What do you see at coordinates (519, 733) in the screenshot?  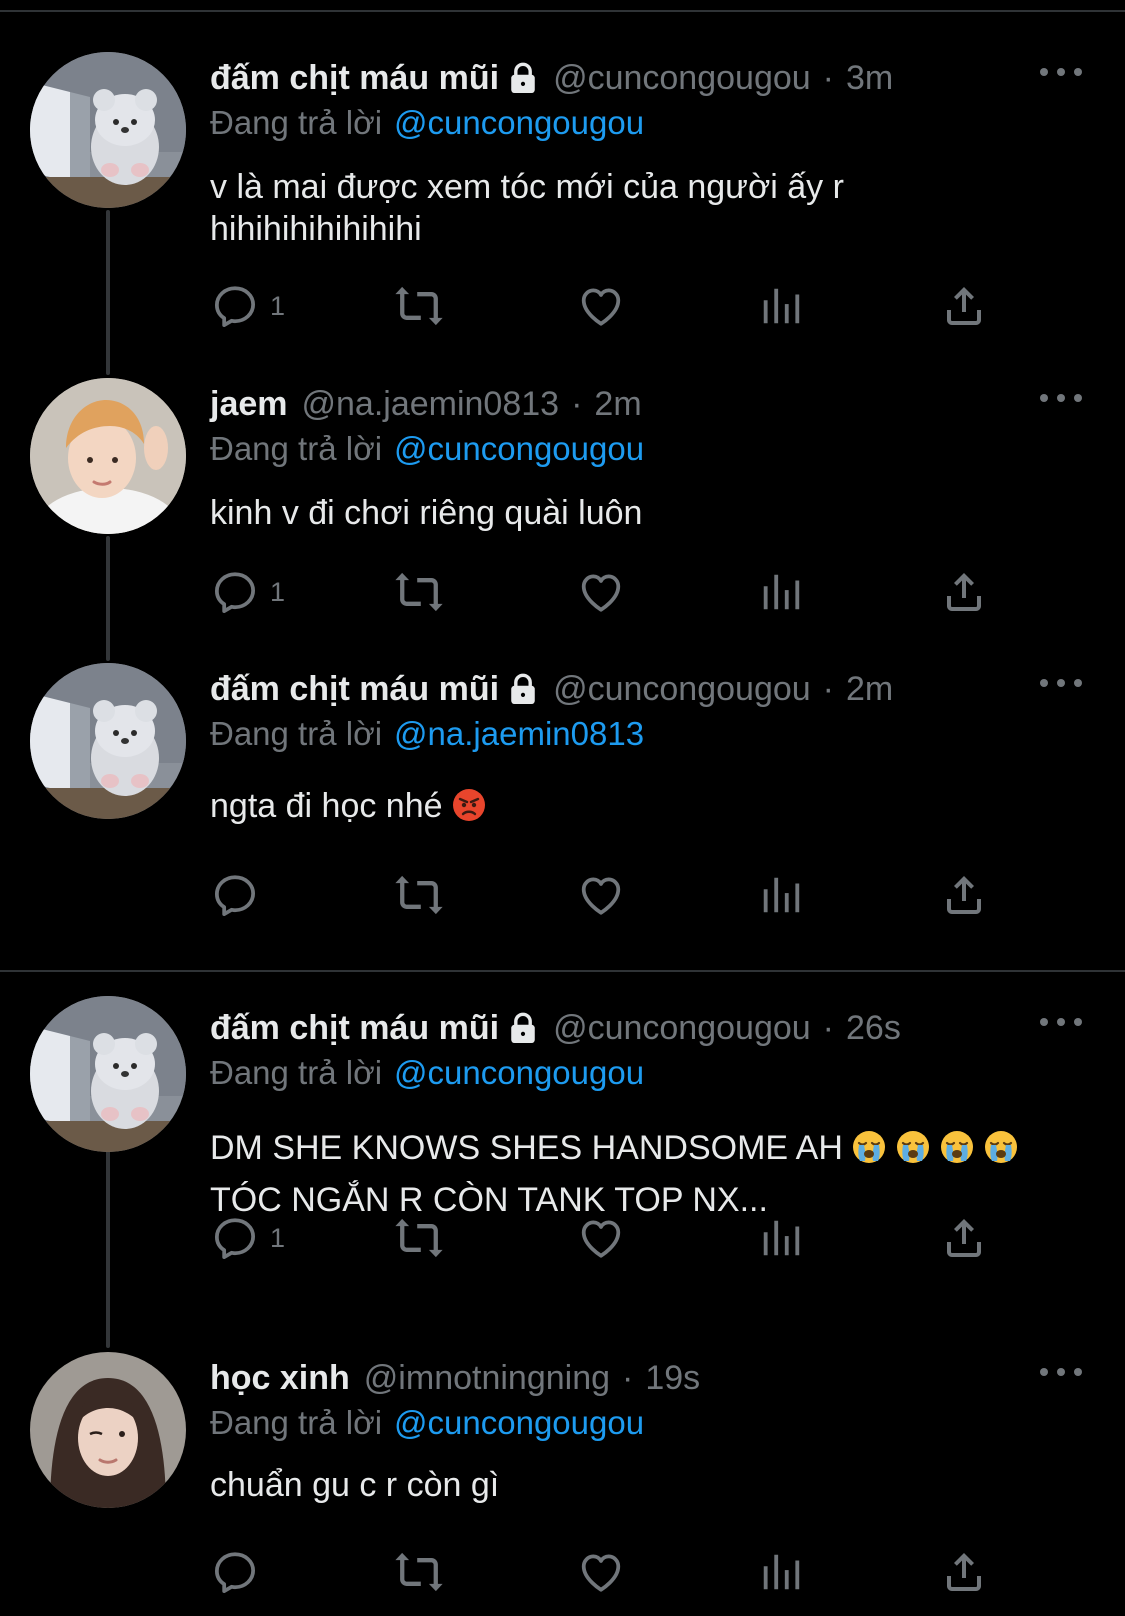 I see `reply-target-link: @na.jaemin0813` at bounding box center [519, 733].